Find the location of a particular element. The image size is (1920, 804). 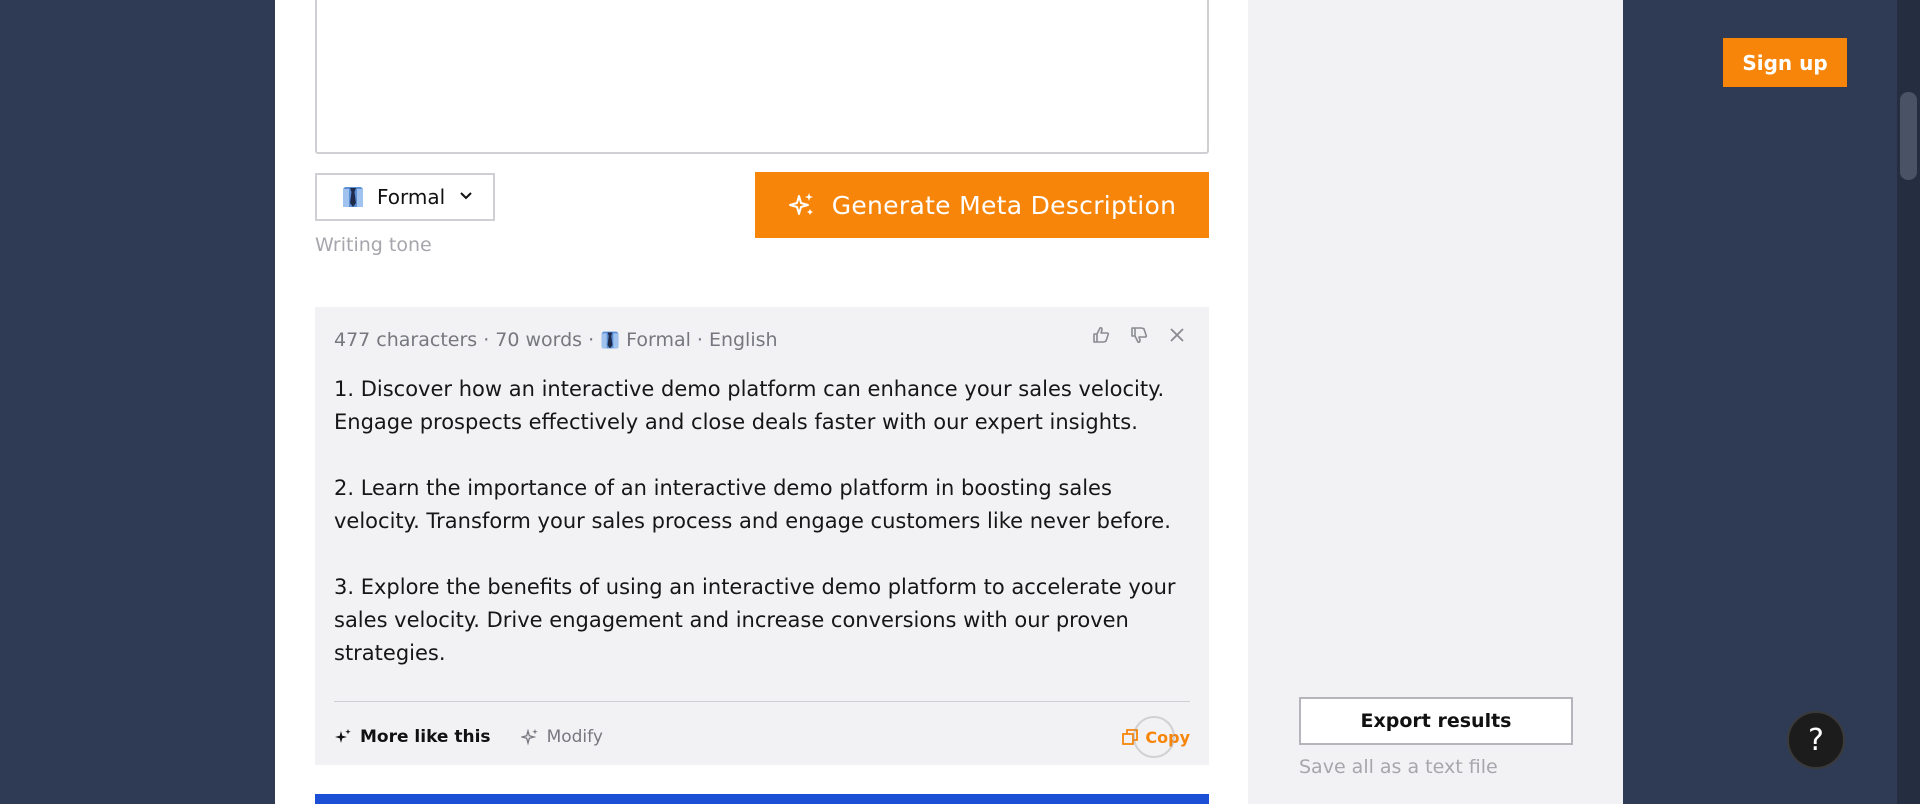

export-results-button: Export results is located at coordinates (1436, 721).